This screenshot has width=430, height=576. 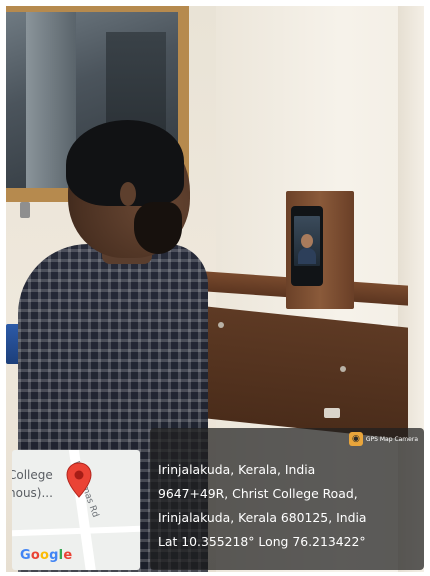 I want to click on device-screen, so click(x=307, y=241).